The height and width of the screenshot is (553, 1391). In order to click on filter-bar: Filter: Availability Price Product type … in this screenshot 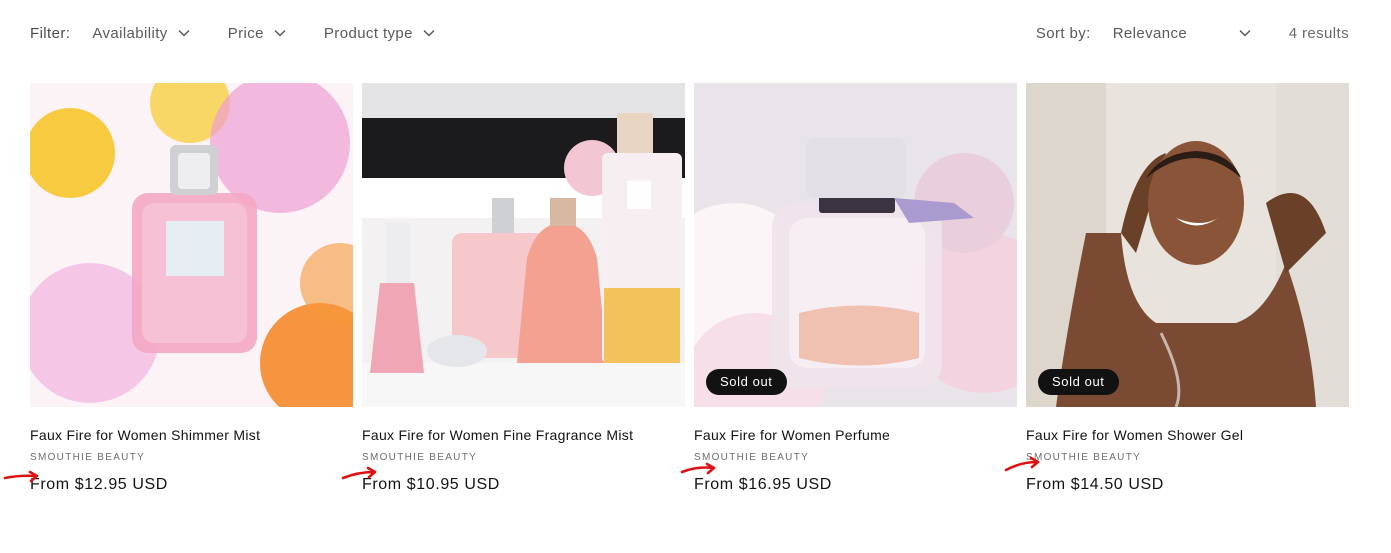, I will do `click(689, 33)`.